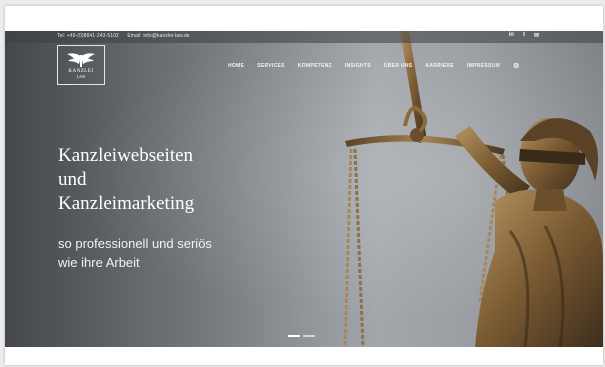  I want to click on linkedin-icon: in, so click(511, 35).